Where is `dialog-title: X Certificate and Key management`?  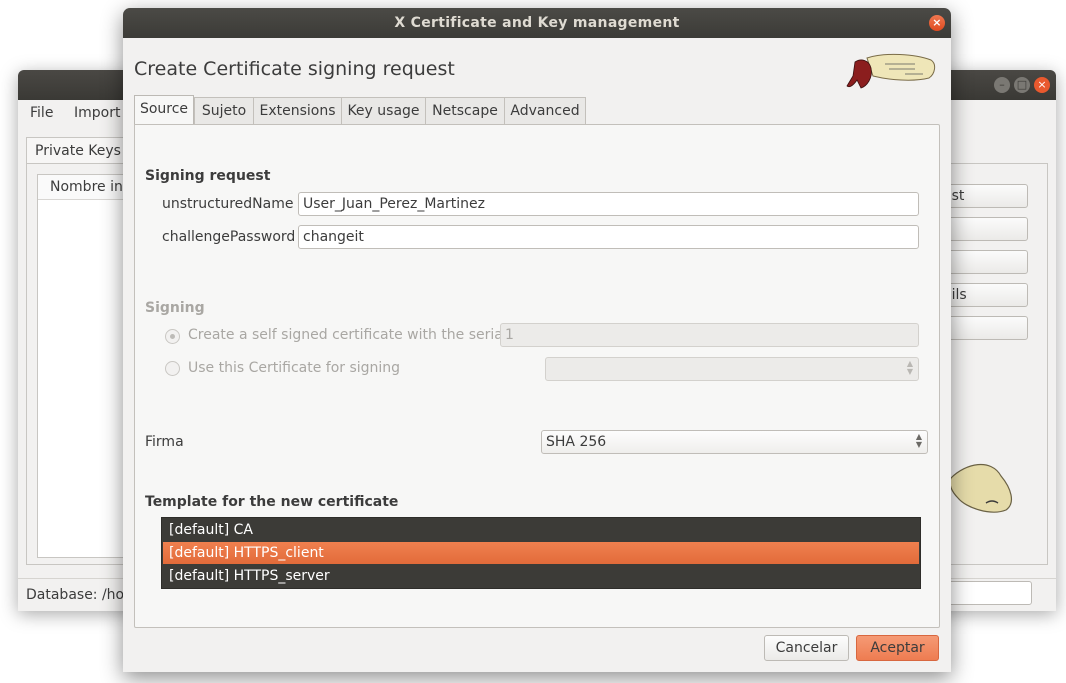 dialog-title: X Certificate and Key management is located at coordinates (537, 23).